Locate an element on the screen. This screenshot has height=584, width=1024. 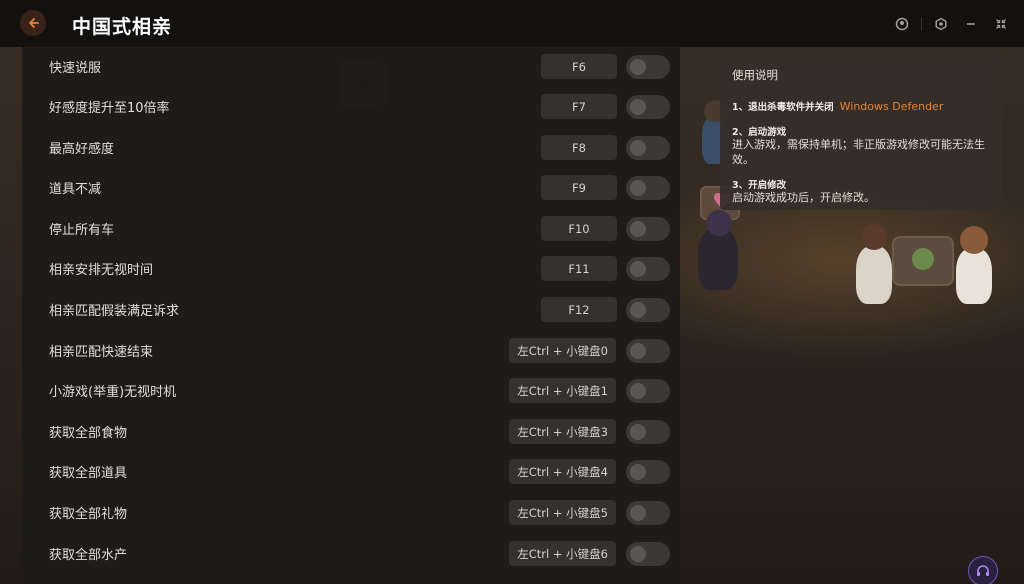
hotkey-button: F10 is located at coordinates (579, 228).